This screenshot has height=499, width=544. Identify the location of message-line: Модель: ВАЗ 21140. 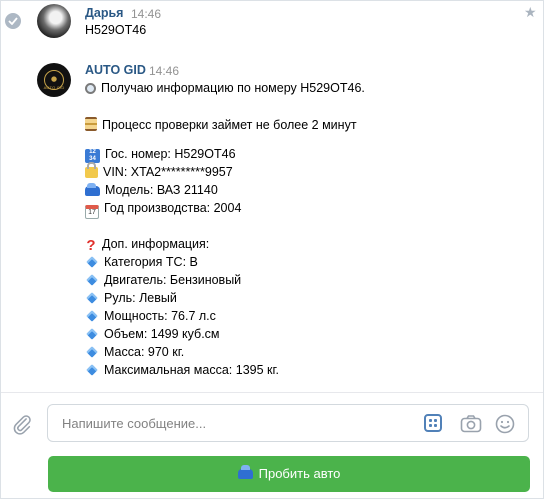
(151, 190).